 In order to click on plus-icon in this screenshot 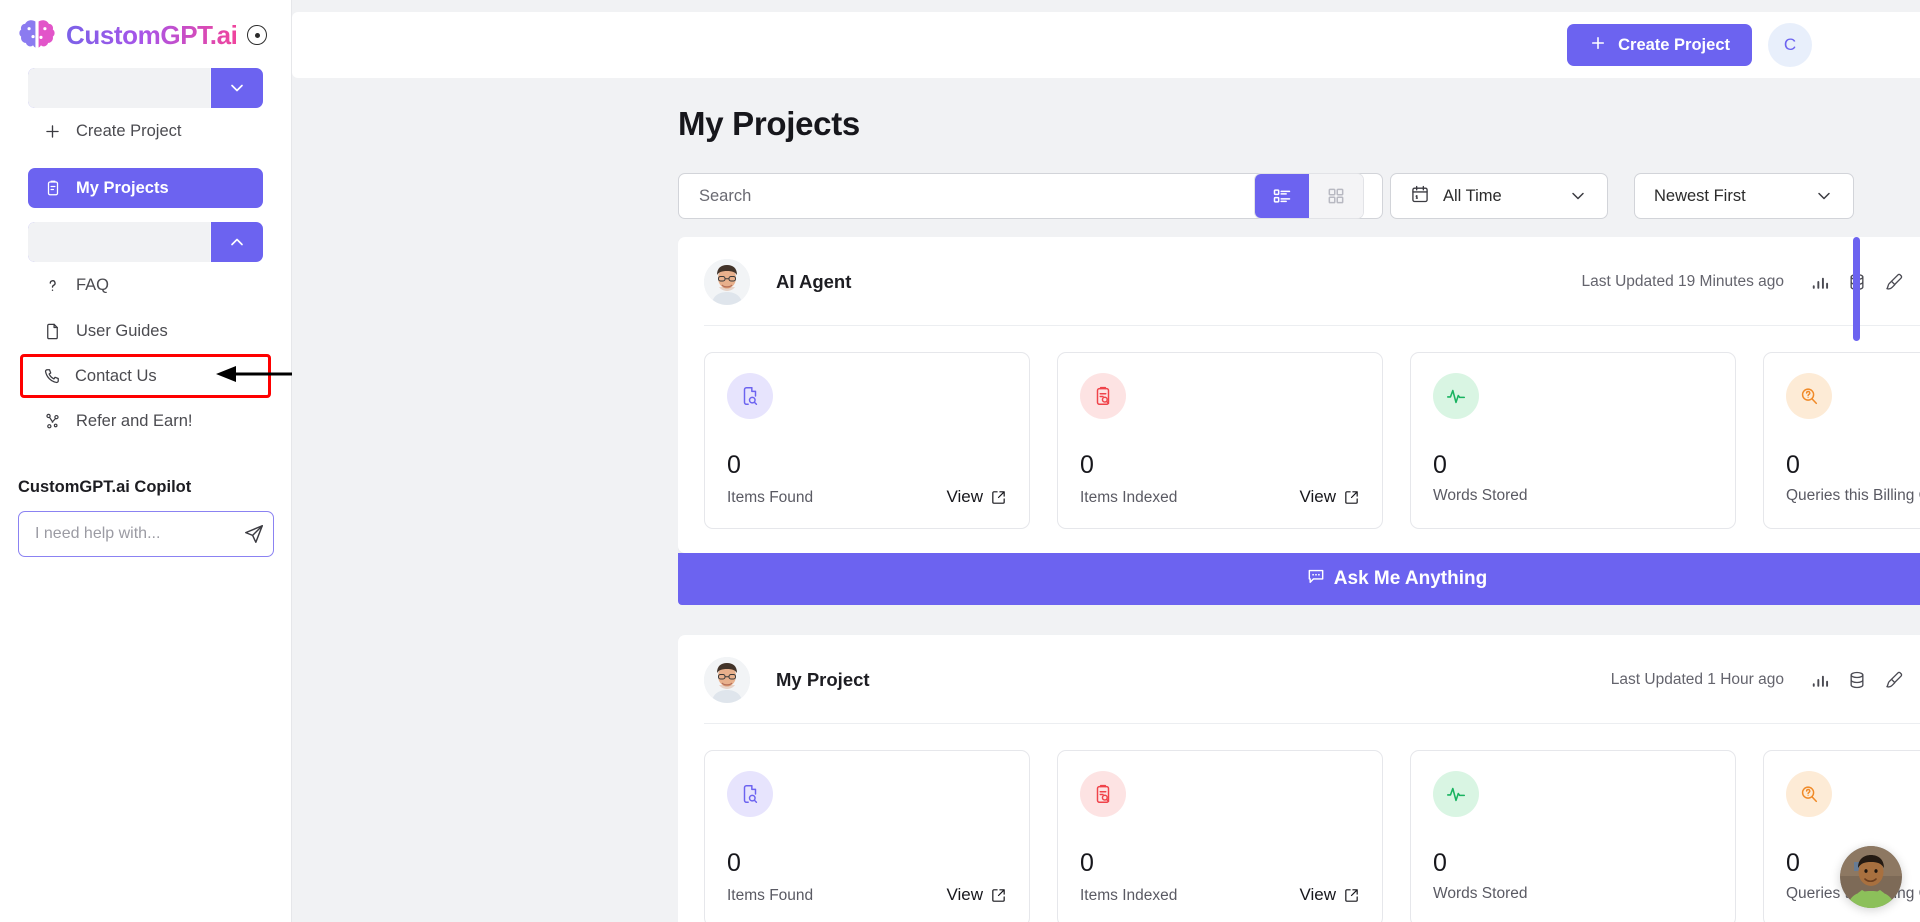, I will do `click(1598, 45)`.